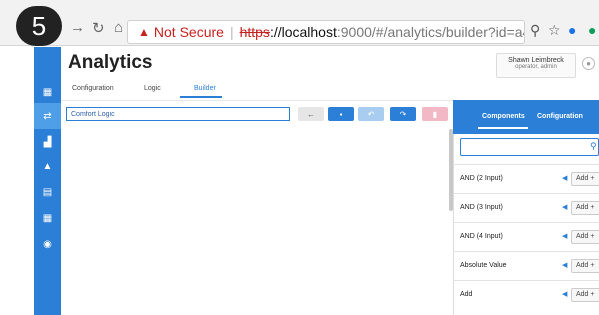 The image size is (599, 315). What do you see at coordinates (526, 178) in the screenshot?
I see `list-item: AND (2 Input) ◀ Add +` at bounding box center [526, 178].